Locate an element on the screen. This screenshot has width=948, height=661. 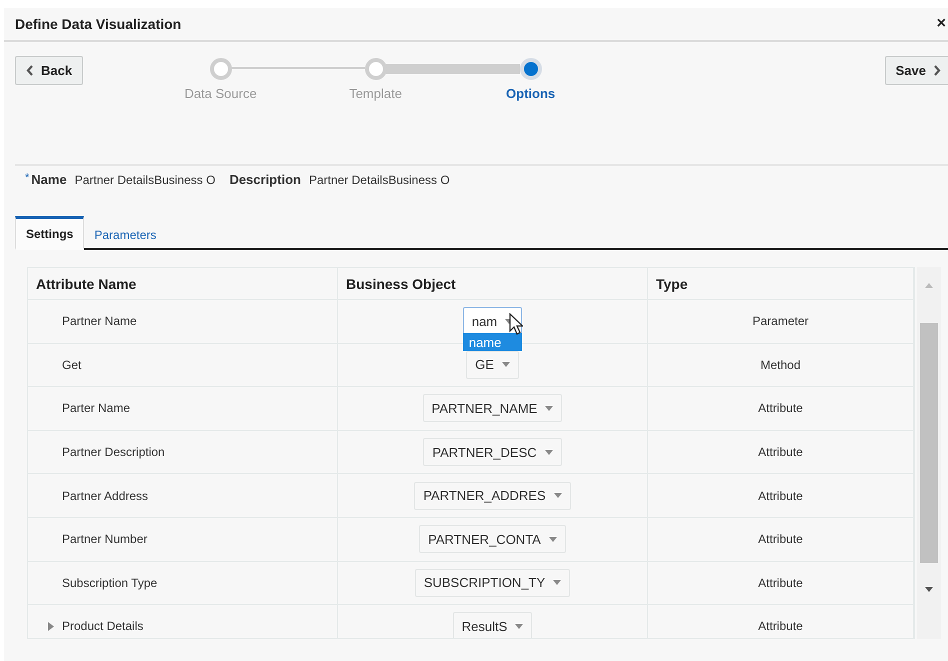
scrollbar is located at coordinates (929, 453).